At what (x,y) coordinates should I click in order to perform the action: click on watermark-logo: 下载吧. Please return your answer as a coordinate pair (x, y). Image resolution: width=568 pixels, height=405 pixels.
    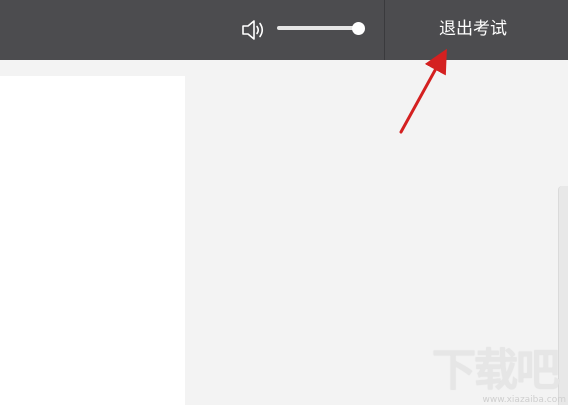
    Looking at the image, I should click on (496, 370).